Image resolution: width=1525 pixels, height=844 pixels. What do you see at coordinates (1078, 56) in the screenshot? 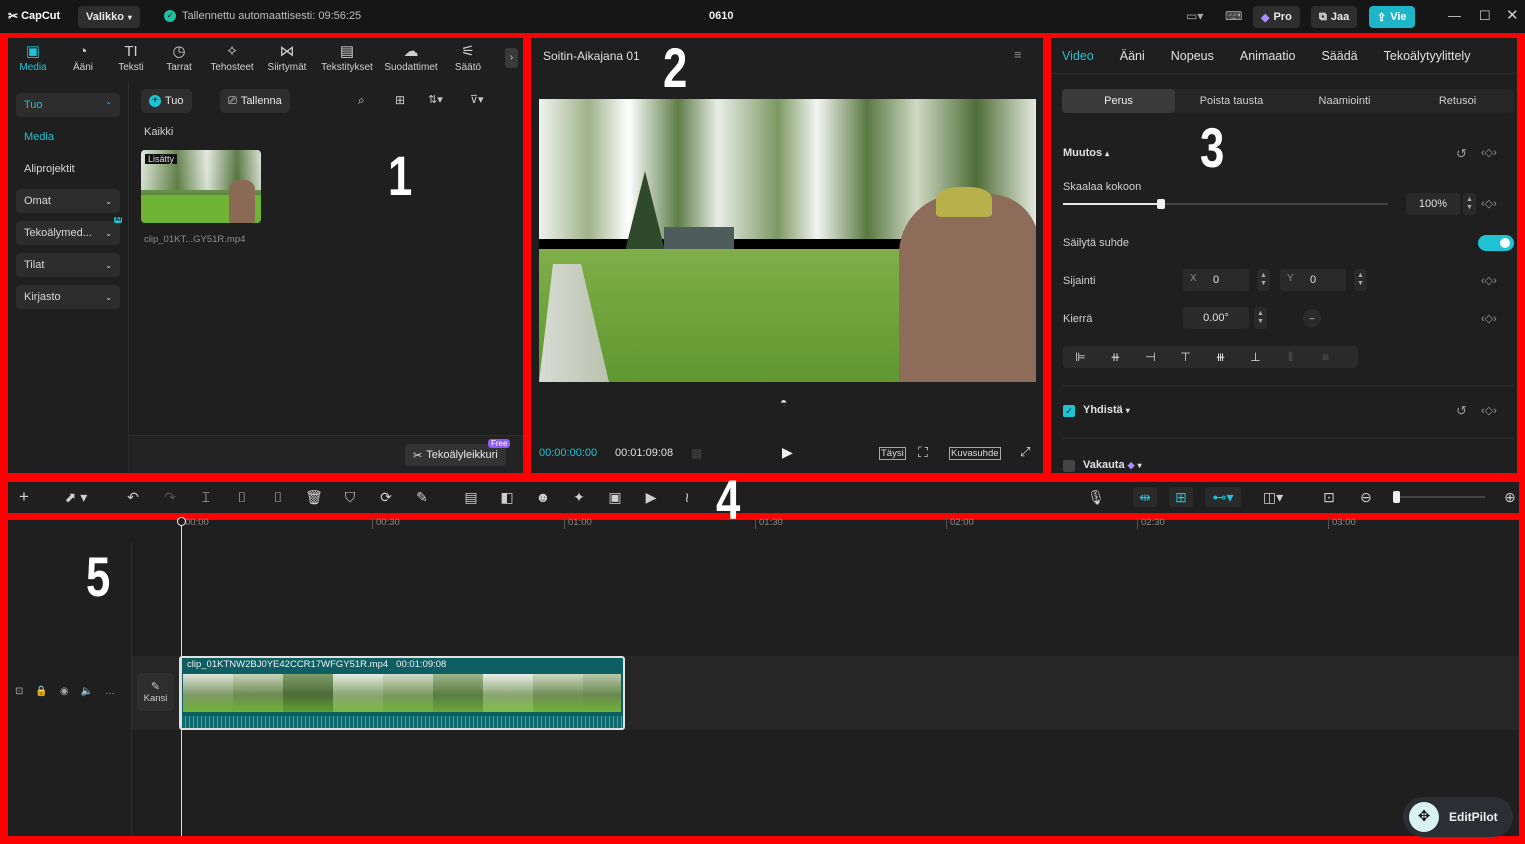
I see `tab-video: Video` at bounding box center [1078, 56].